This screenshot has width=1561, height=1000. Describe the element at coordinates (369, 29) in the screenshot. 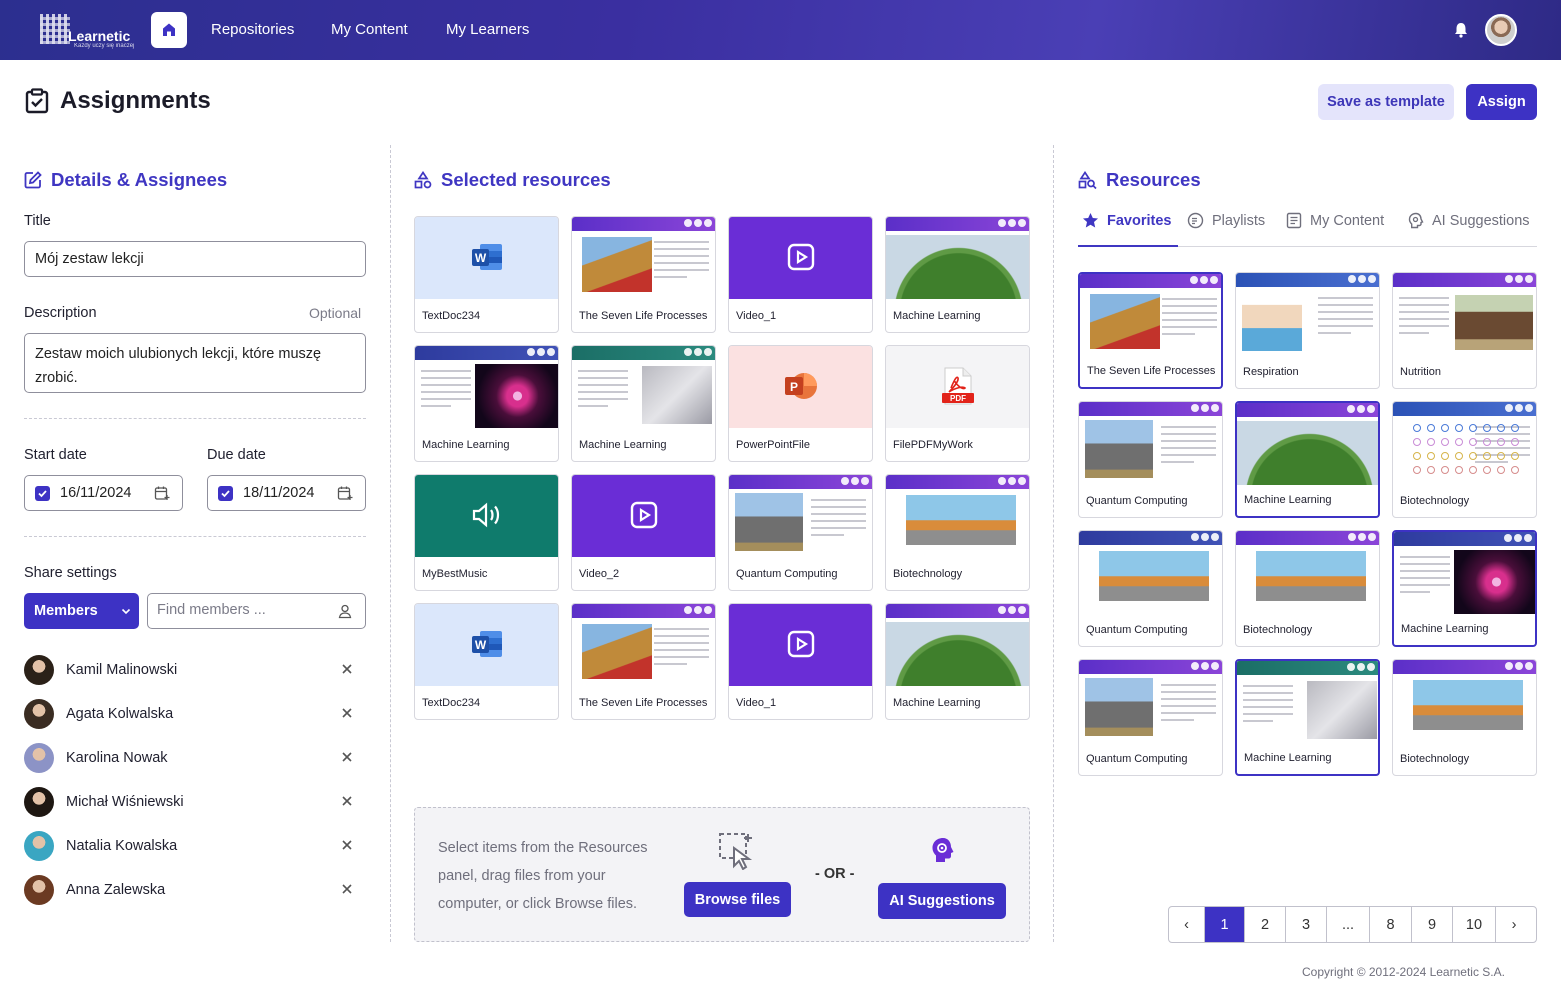

I see `nav-my-content: My Content` at that location.